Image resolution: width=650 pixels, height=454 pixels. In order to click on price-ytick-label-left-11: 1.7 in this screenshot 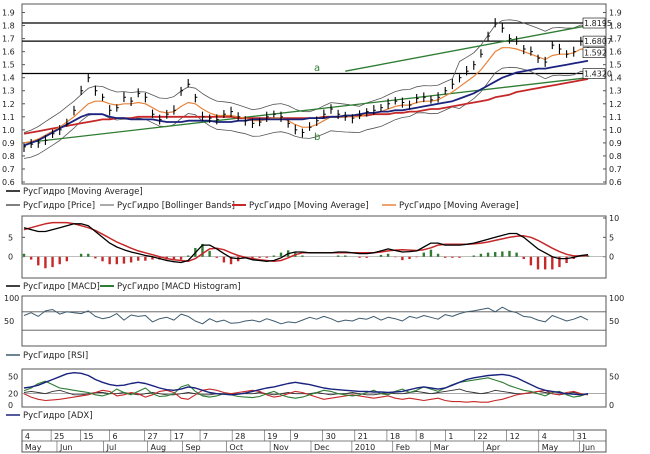, I will do `click(8, 39)`.